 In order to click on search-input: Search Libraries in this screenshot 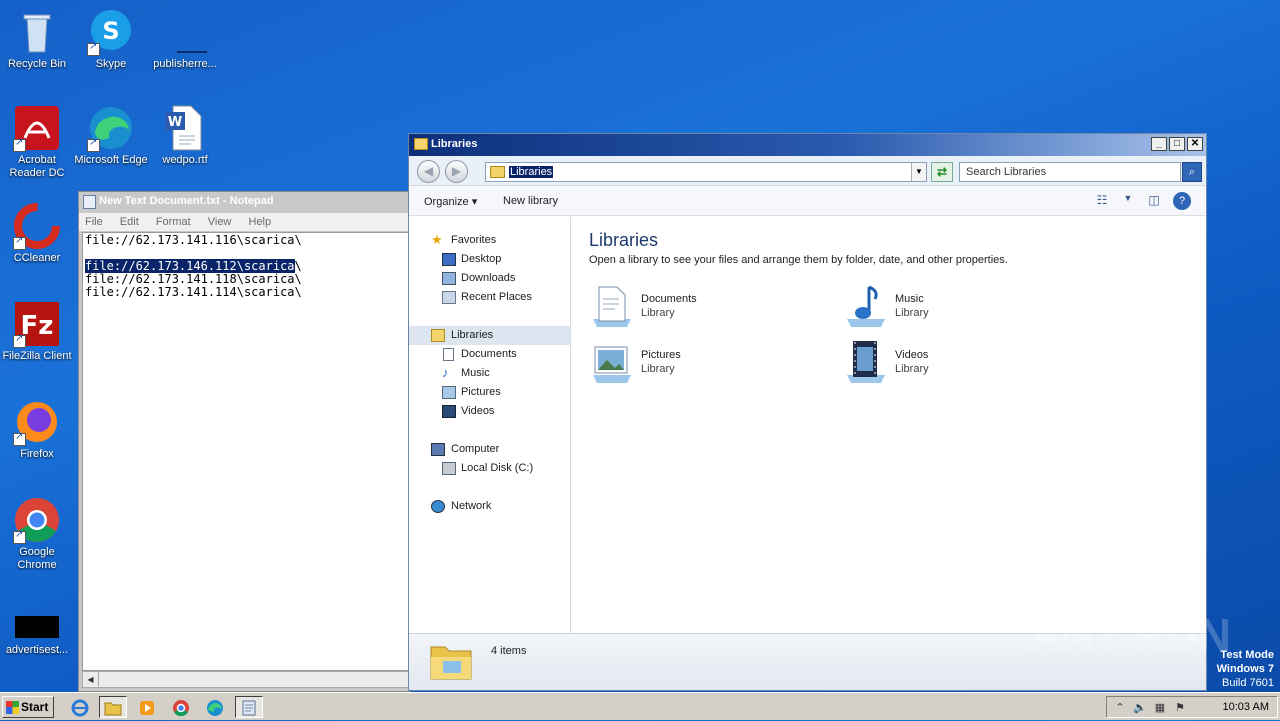, I will do `click(1070, 172)`.